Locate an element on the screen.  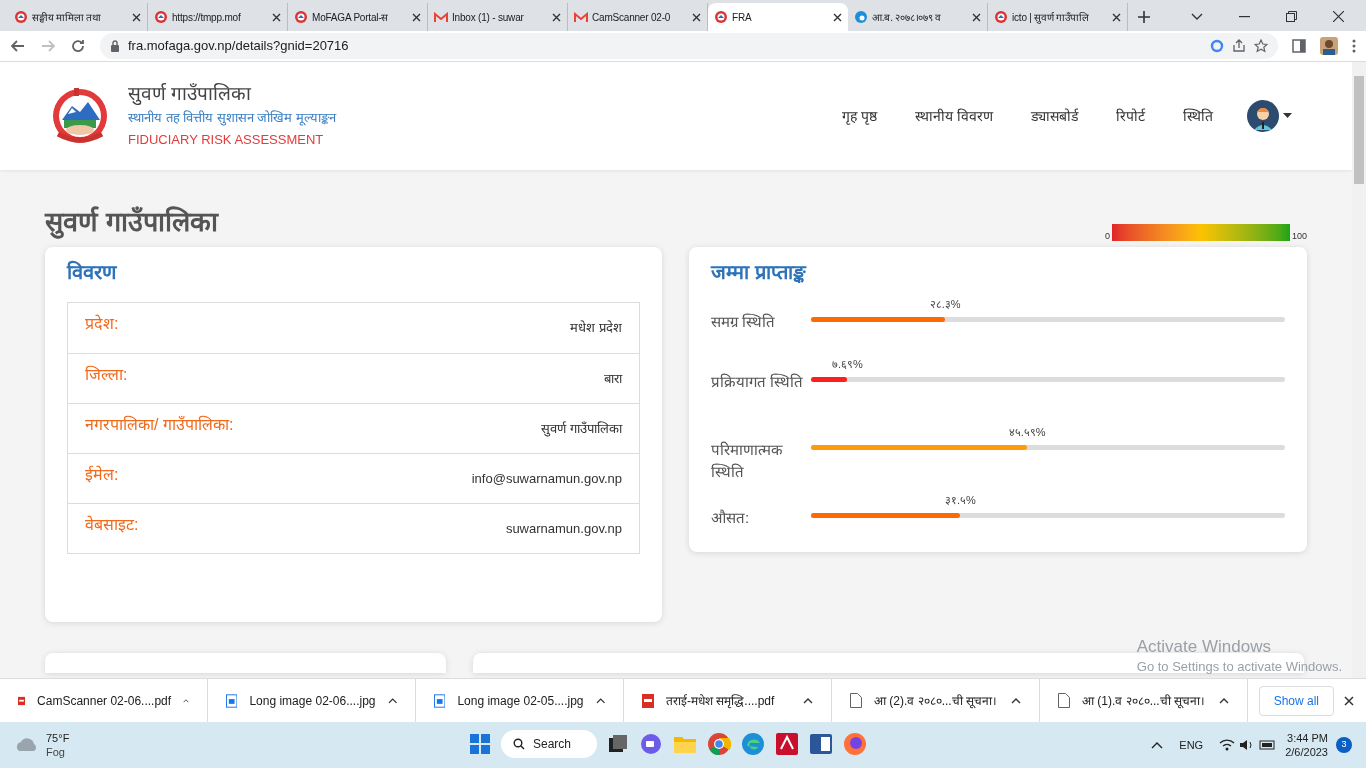
minimize-icon is located at coordinates (1244, 16).